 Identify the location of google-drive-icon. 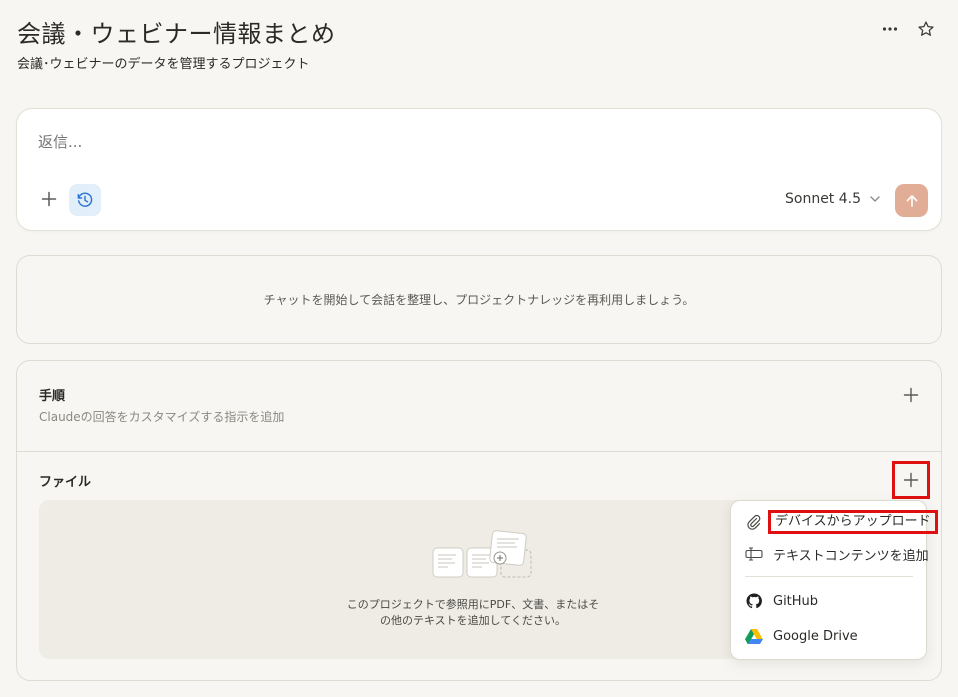
(754, 636).